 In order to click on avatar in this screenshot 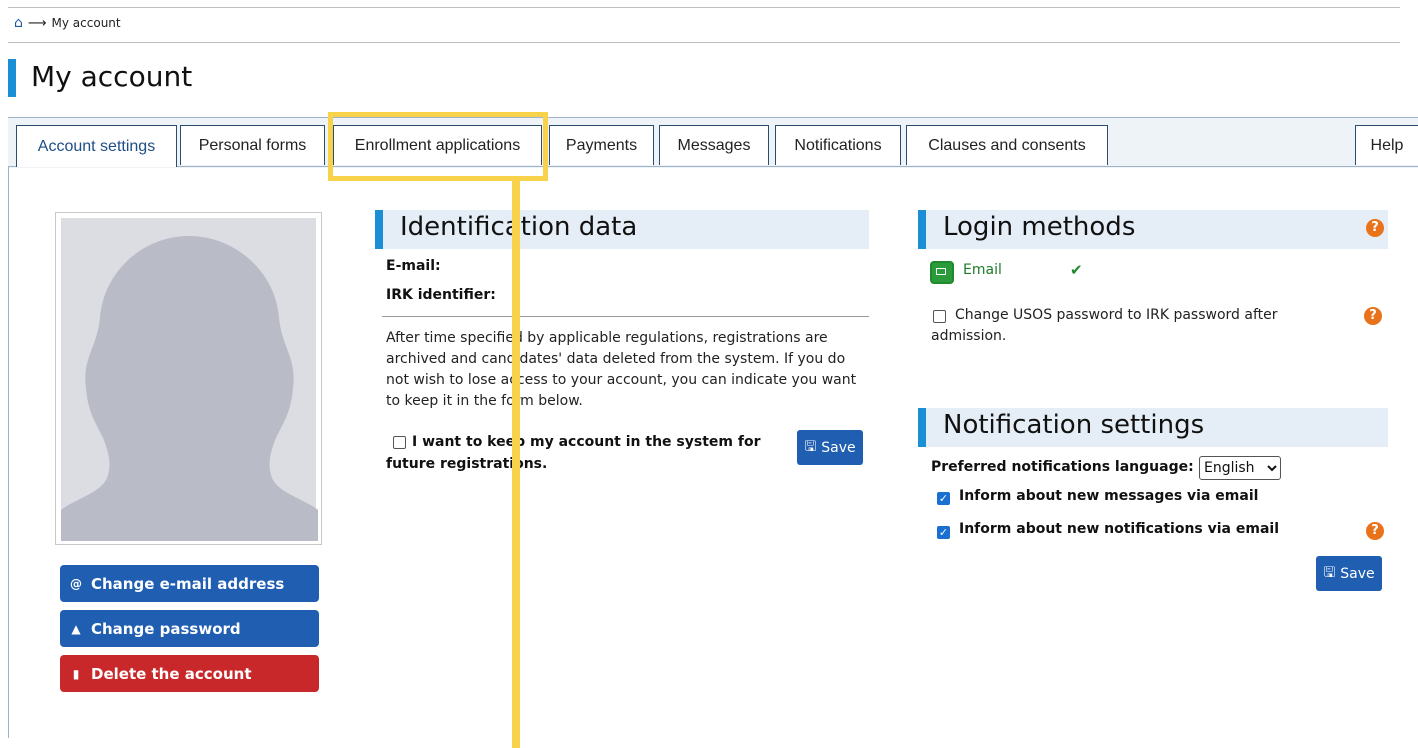, I will do `click(188, 378)`.